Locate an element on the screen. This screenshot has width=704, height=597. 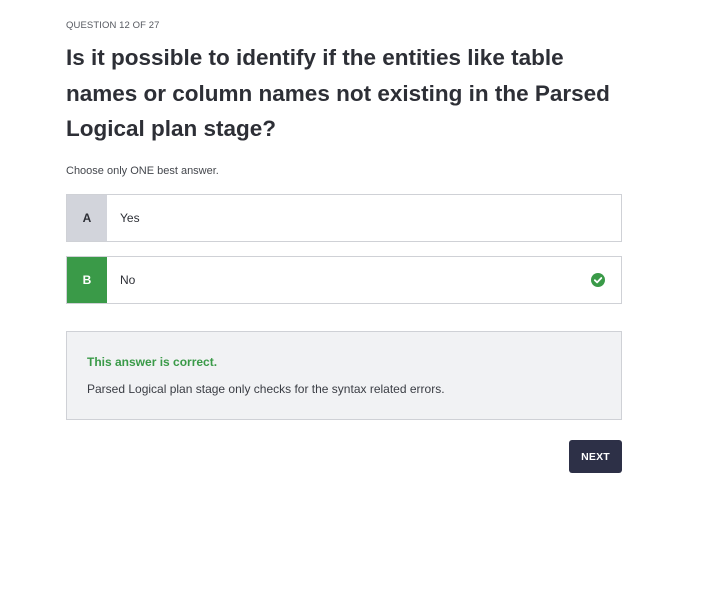
option-text-a: Yes is located at coordinates (130, 218).